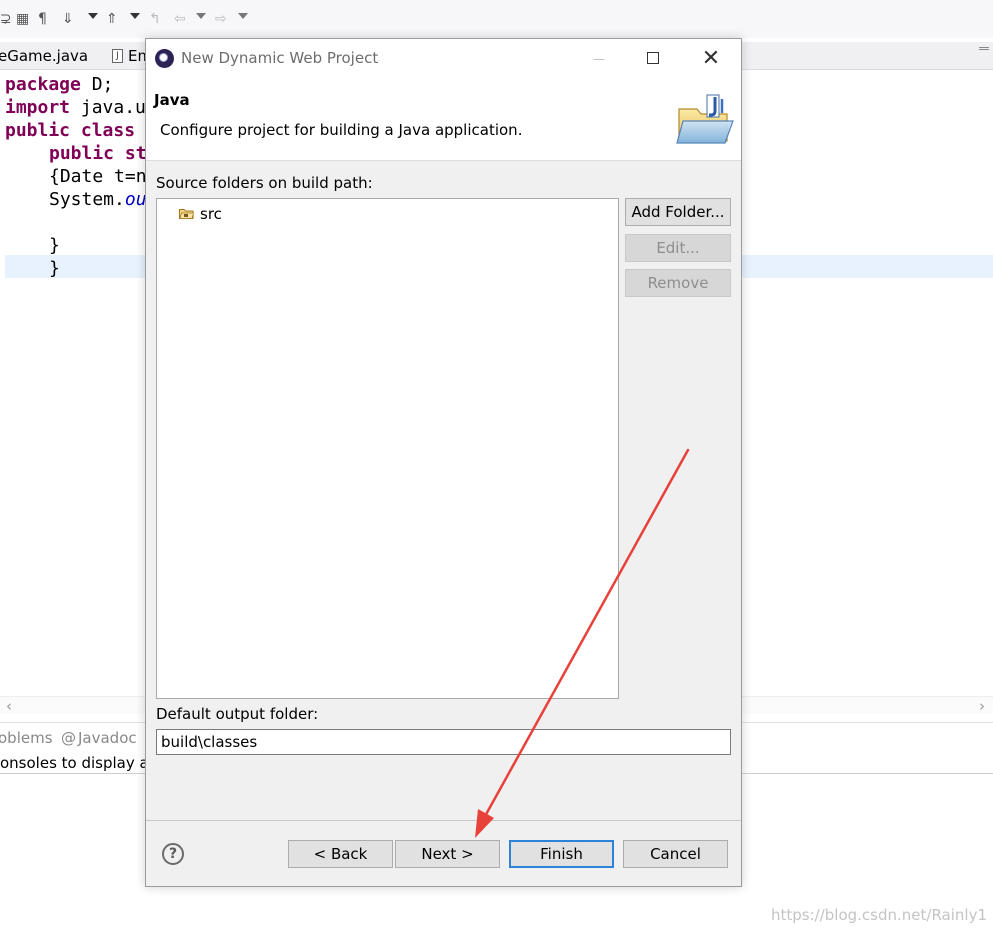 The width and height of the screenshot is (993, 935). What do you see at coordinates (705, 119) in the screenshot?
I see `java-folder-wizard-icon` at bounding box center [705, 119].